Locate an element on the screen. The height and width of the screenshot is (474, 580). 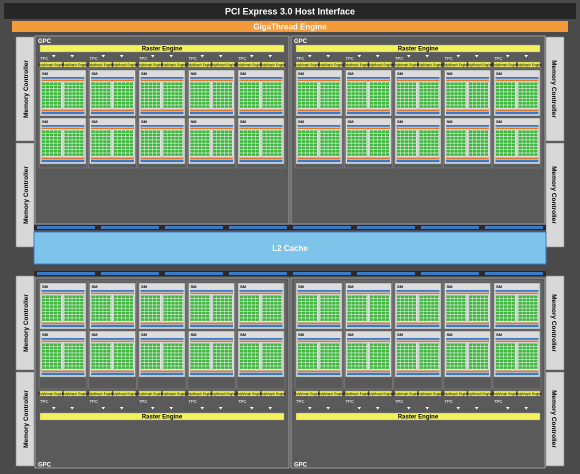
polymorph-engine-label: PolyMorph Engine is located at coordinates (174, 65).